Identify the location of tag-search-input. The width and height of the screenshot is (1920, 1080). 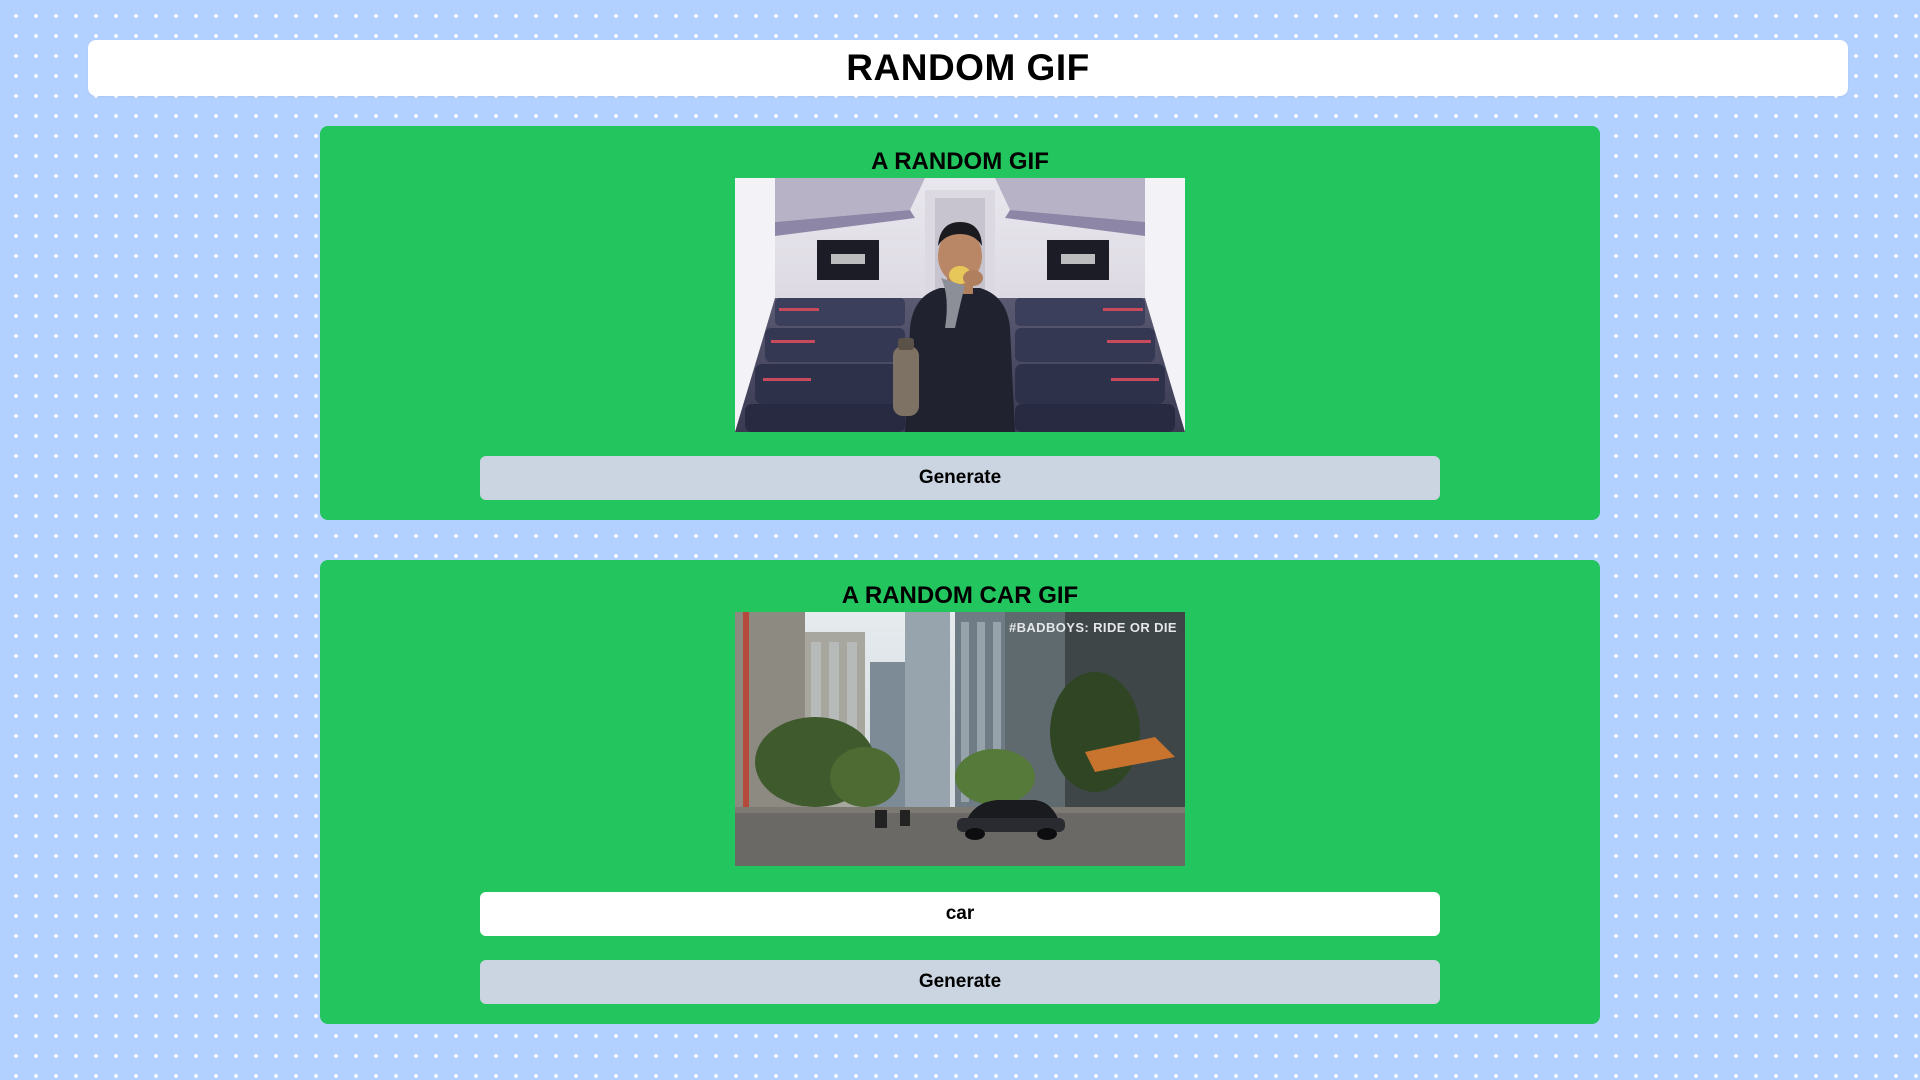
(960, 914).